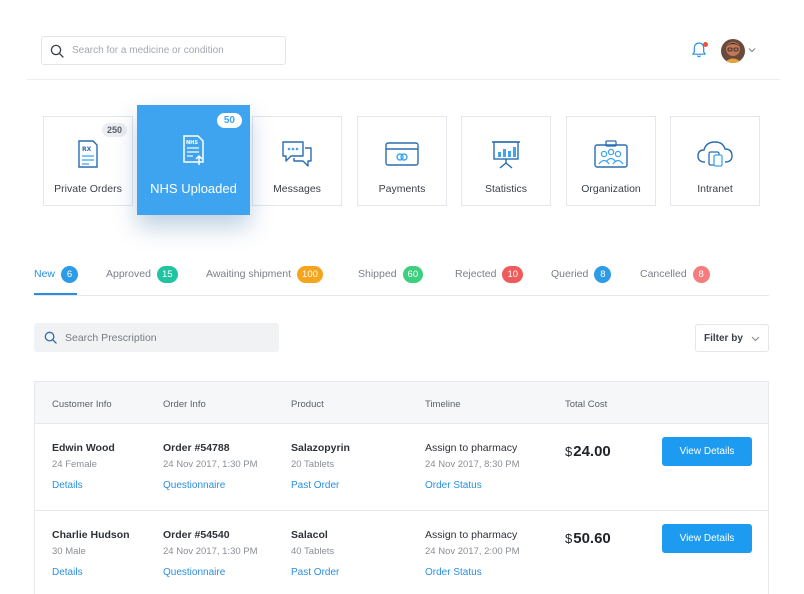  I want to click on category-organization: Organization, so click(611, 161).